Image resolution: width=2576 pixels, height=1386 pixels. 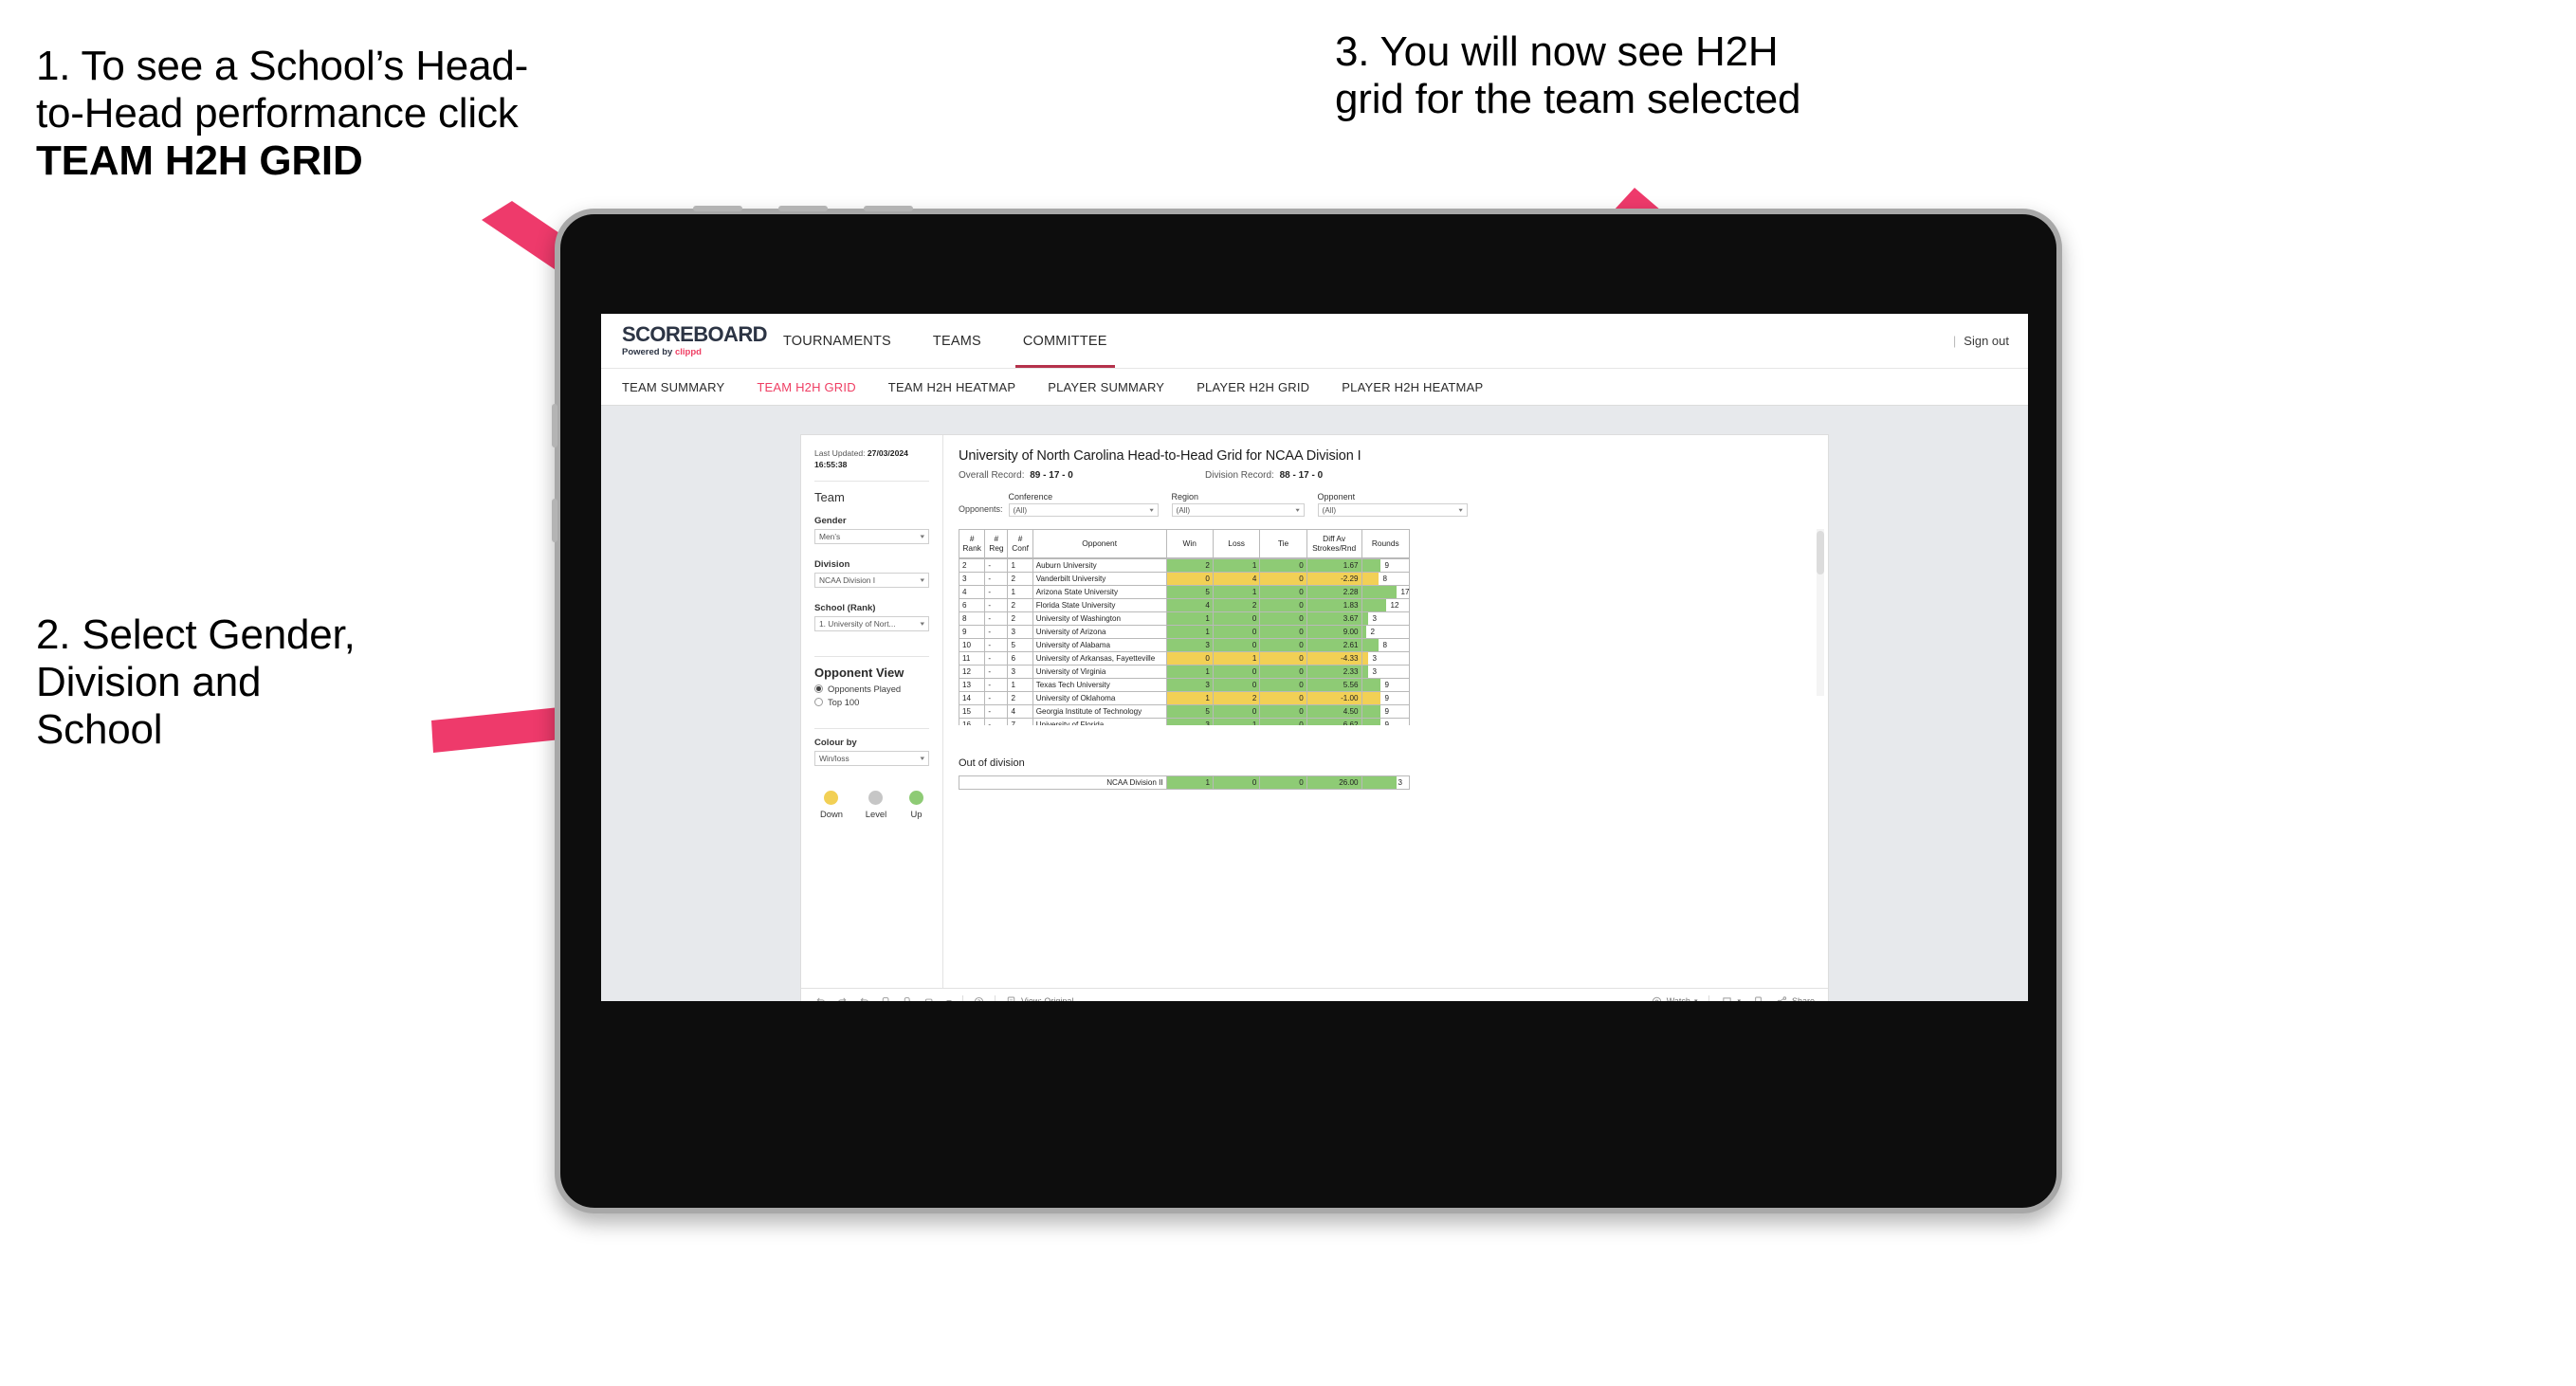 What do you see at coordinates (996, 548) in the screenshot?
I see `col-header-reg-l2: Reg` at bounding box center [996, 548].